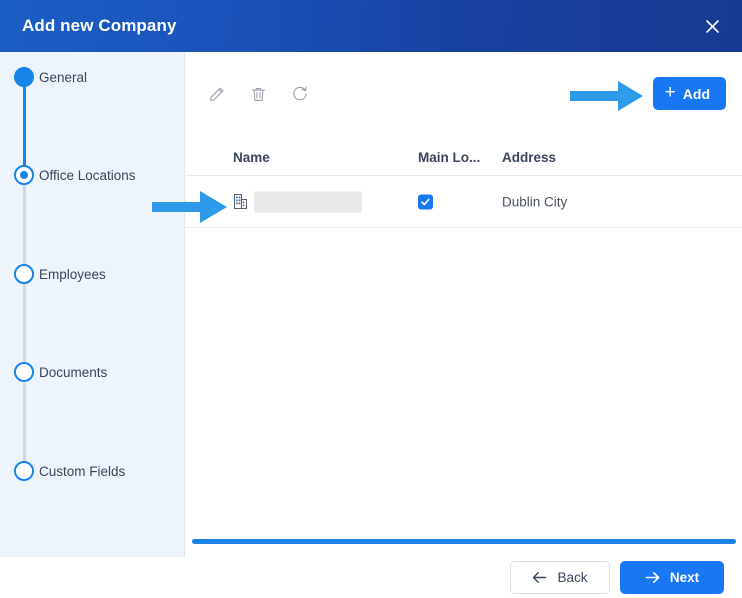 The image size is (742, 598). I want to click on pencil-icon, so click(216, 94).